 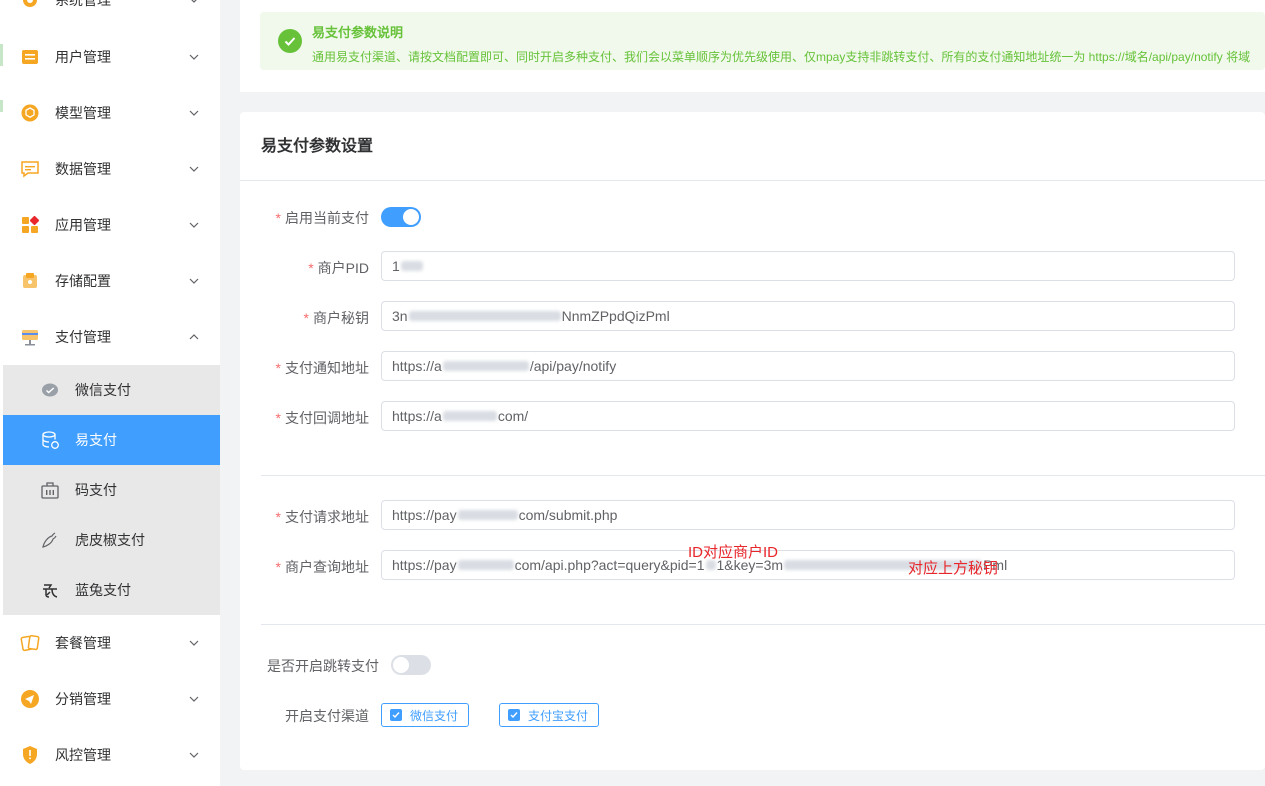 I want to click on sidebar-subitem-epay: 易支付, so click(x=111, y=440).